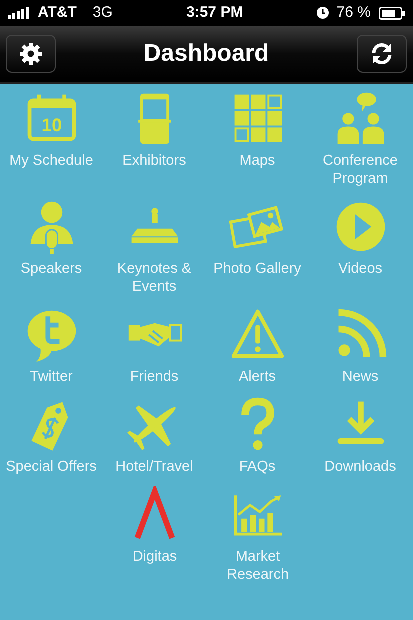  I want to click on menu-tile: Maps, so click(257, 139).